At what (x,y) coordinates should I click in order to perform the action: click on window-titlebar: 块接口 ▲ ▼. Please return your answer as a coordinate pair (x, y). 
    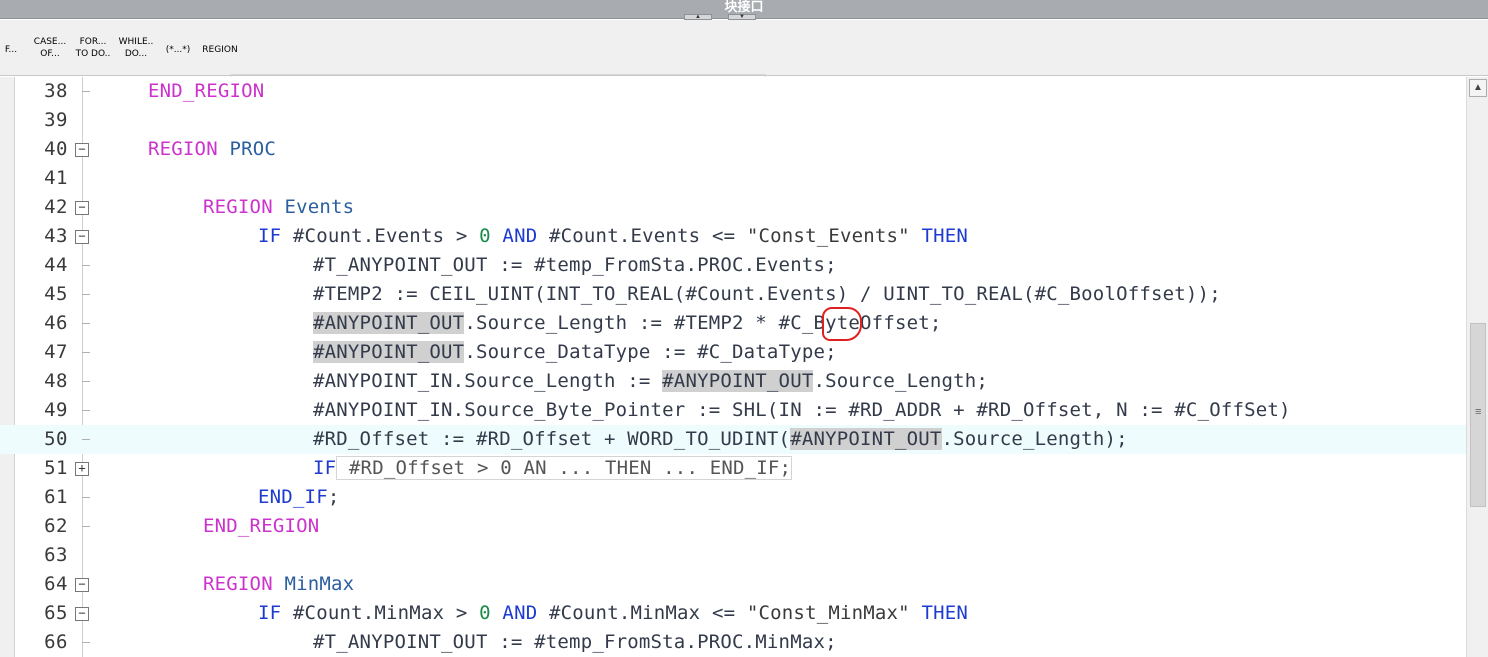
    Looking at the image, I should click on (744, 10).